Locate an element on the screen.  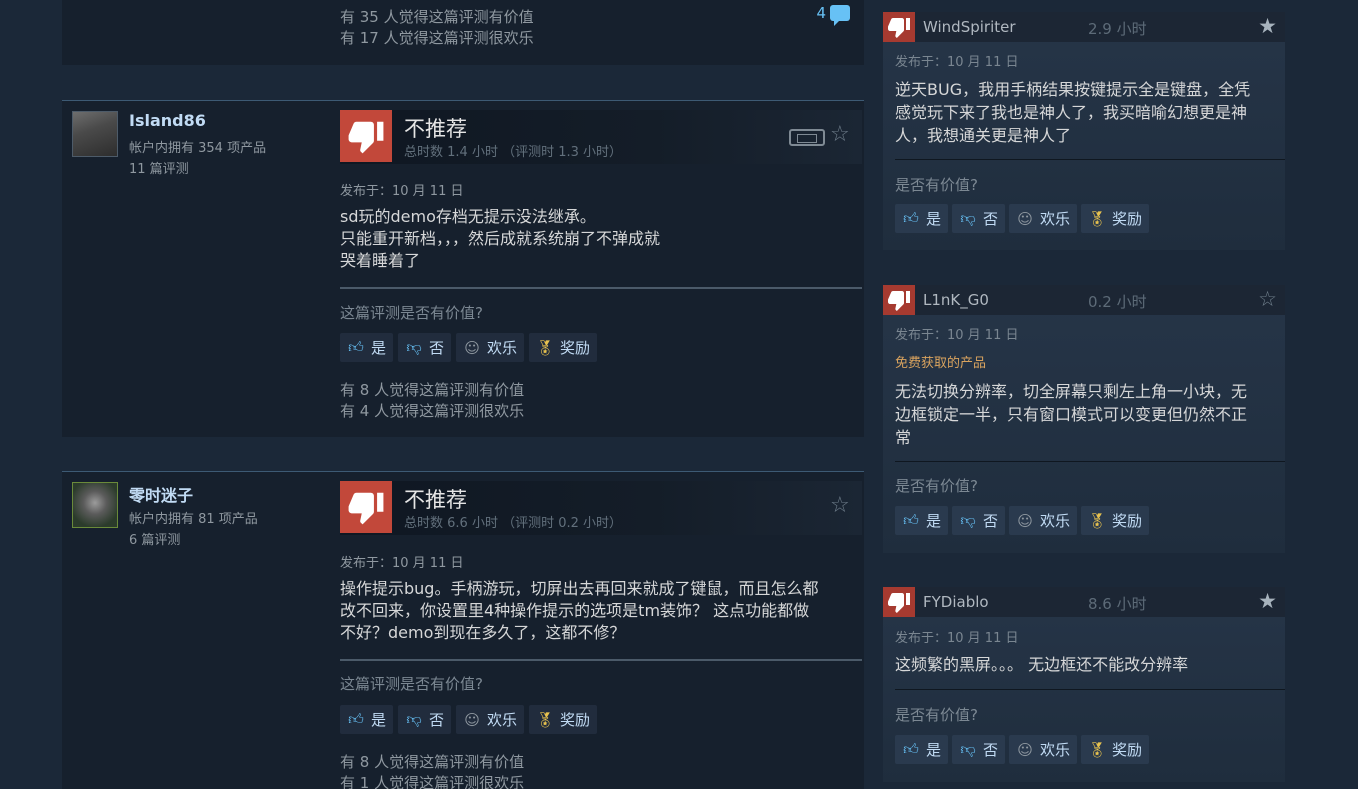
side-review-line: 边框锁定一半，只有窗口模式可以变更但仍然不正 is located at coordinates (1071, 414).